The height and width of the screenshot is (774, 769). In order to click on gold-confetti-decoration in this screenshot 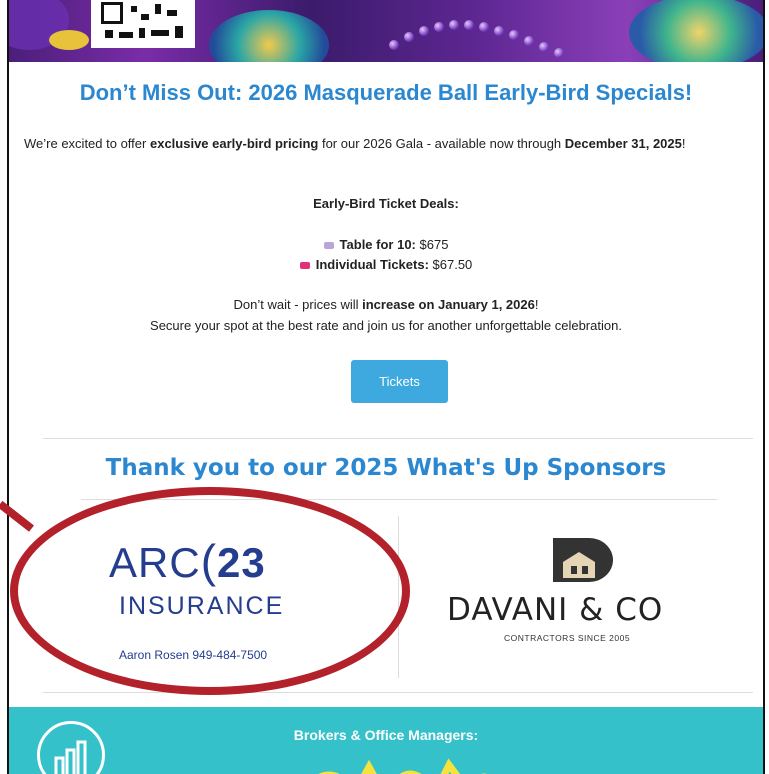, I will do `click(69, 40)`.